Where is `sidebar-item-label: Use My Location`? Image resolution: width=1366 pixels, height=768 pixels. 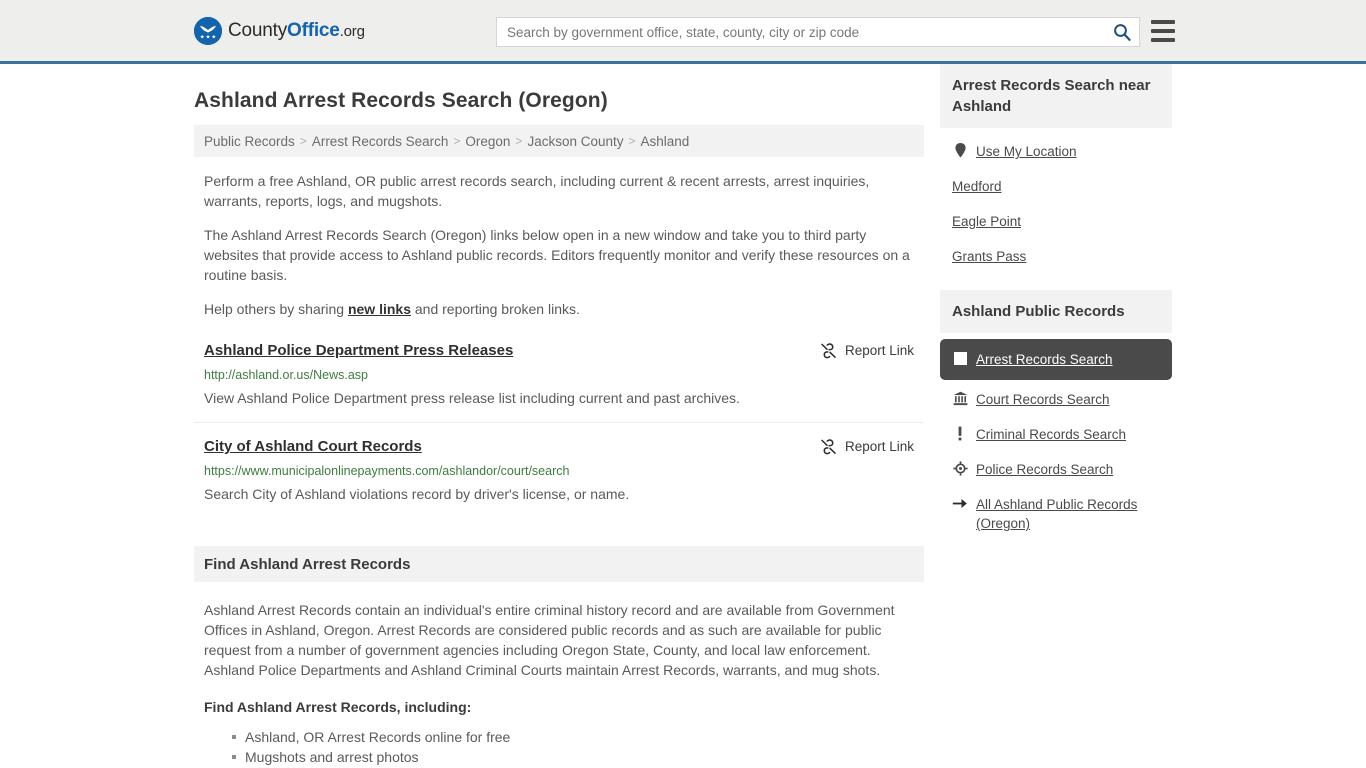
sidebar-item-label: Use My Location is located at coordinates (1026, 151).